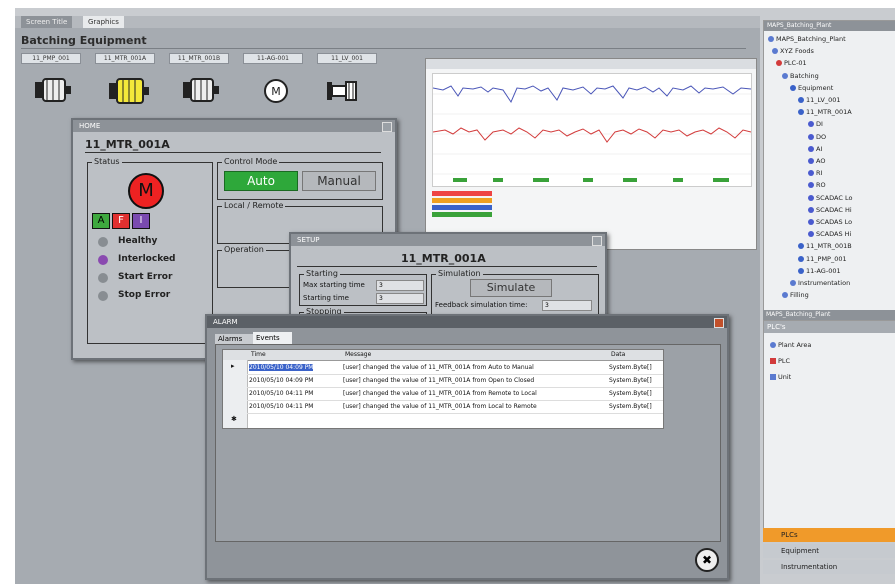 This screenshot has width=895, height=584. Describe the element at coordinates (53, 90) in the screenshot. I see `pump-icon` at that location.